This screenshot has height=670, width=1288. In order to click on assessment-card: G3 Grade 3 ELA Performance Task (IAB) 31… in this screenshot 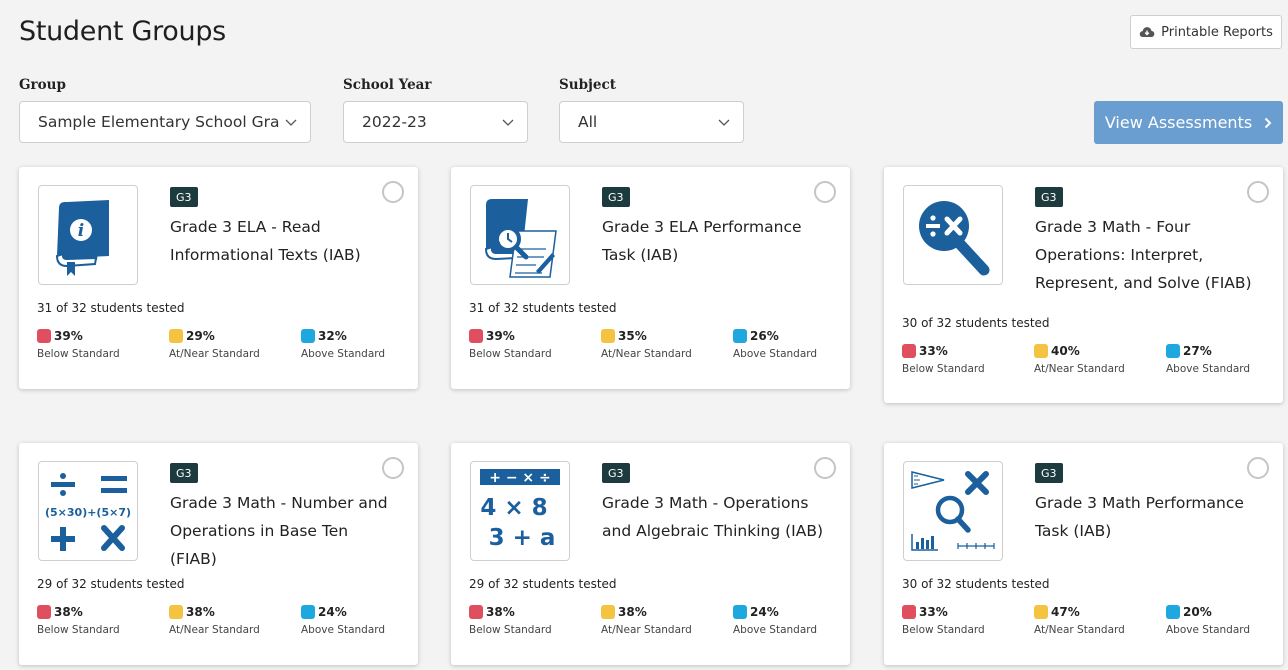, I will do `click(650, 278)`.